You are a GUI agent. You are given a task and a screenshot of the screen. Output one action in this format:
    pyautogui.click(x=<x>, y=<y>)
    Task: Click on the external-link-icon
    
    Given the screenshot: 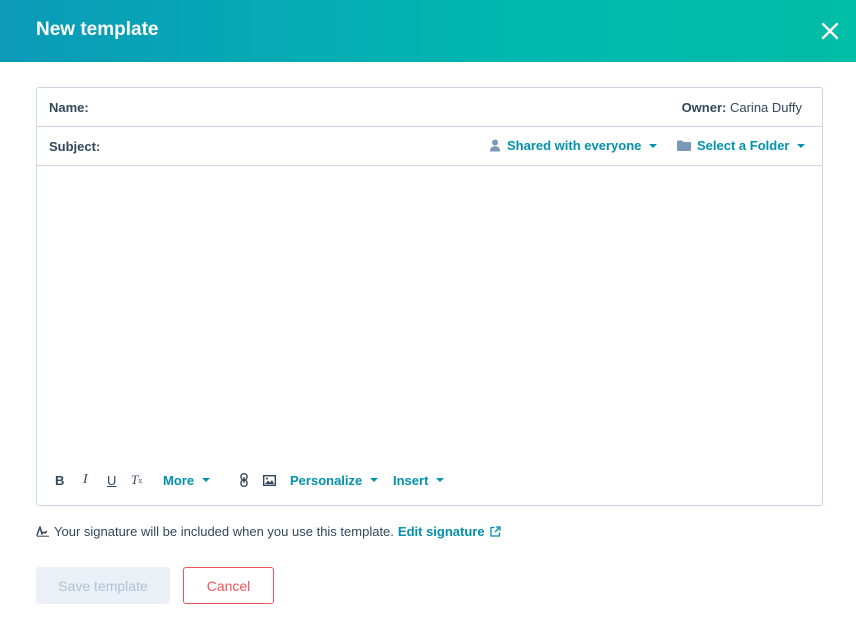 What is the action you would take?
    pyautogui.click(x=495, y=531)
    